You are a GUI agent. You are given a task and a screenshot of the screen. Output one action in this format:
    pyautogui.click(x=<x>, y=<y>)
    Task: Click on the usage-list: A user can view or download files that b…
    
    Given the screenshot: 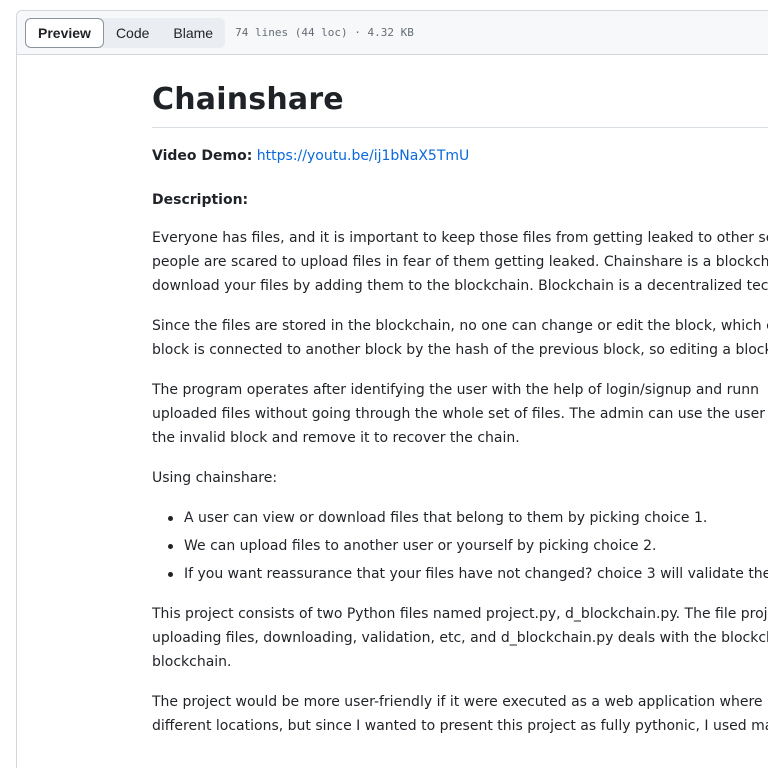 What is the action you would take?
    pyautogui.click(x=460, y=546)
    